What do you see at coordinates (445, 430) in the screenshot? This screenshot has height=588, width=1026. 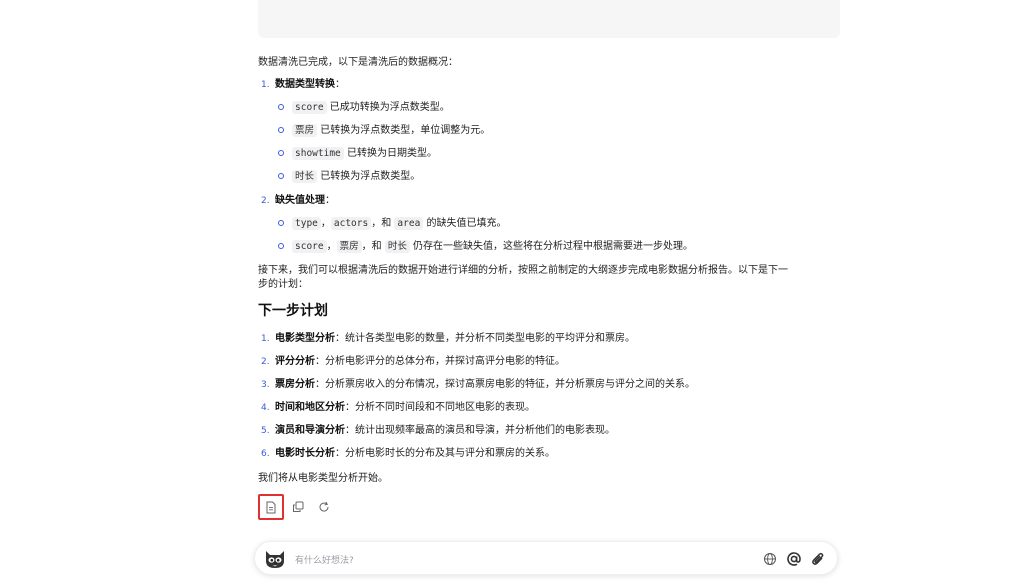 I see `plan-item: 演员和导演分析：统计出现频率最高的演员和导演，并分析他们的电影表现。` at bounding box center [445, 430].